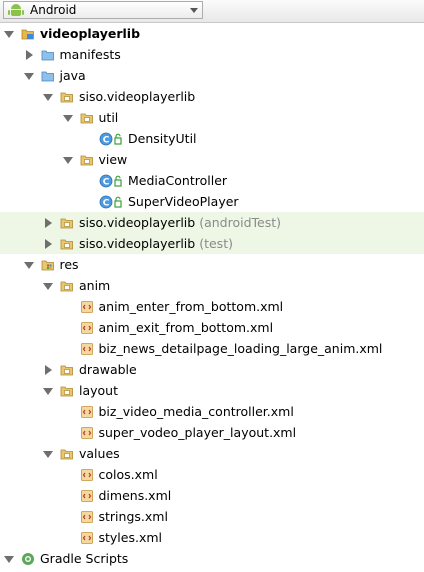  Describe the element at coordinates (53, 10) in the screenshot. I see `view-selector-value: Android` at that location.